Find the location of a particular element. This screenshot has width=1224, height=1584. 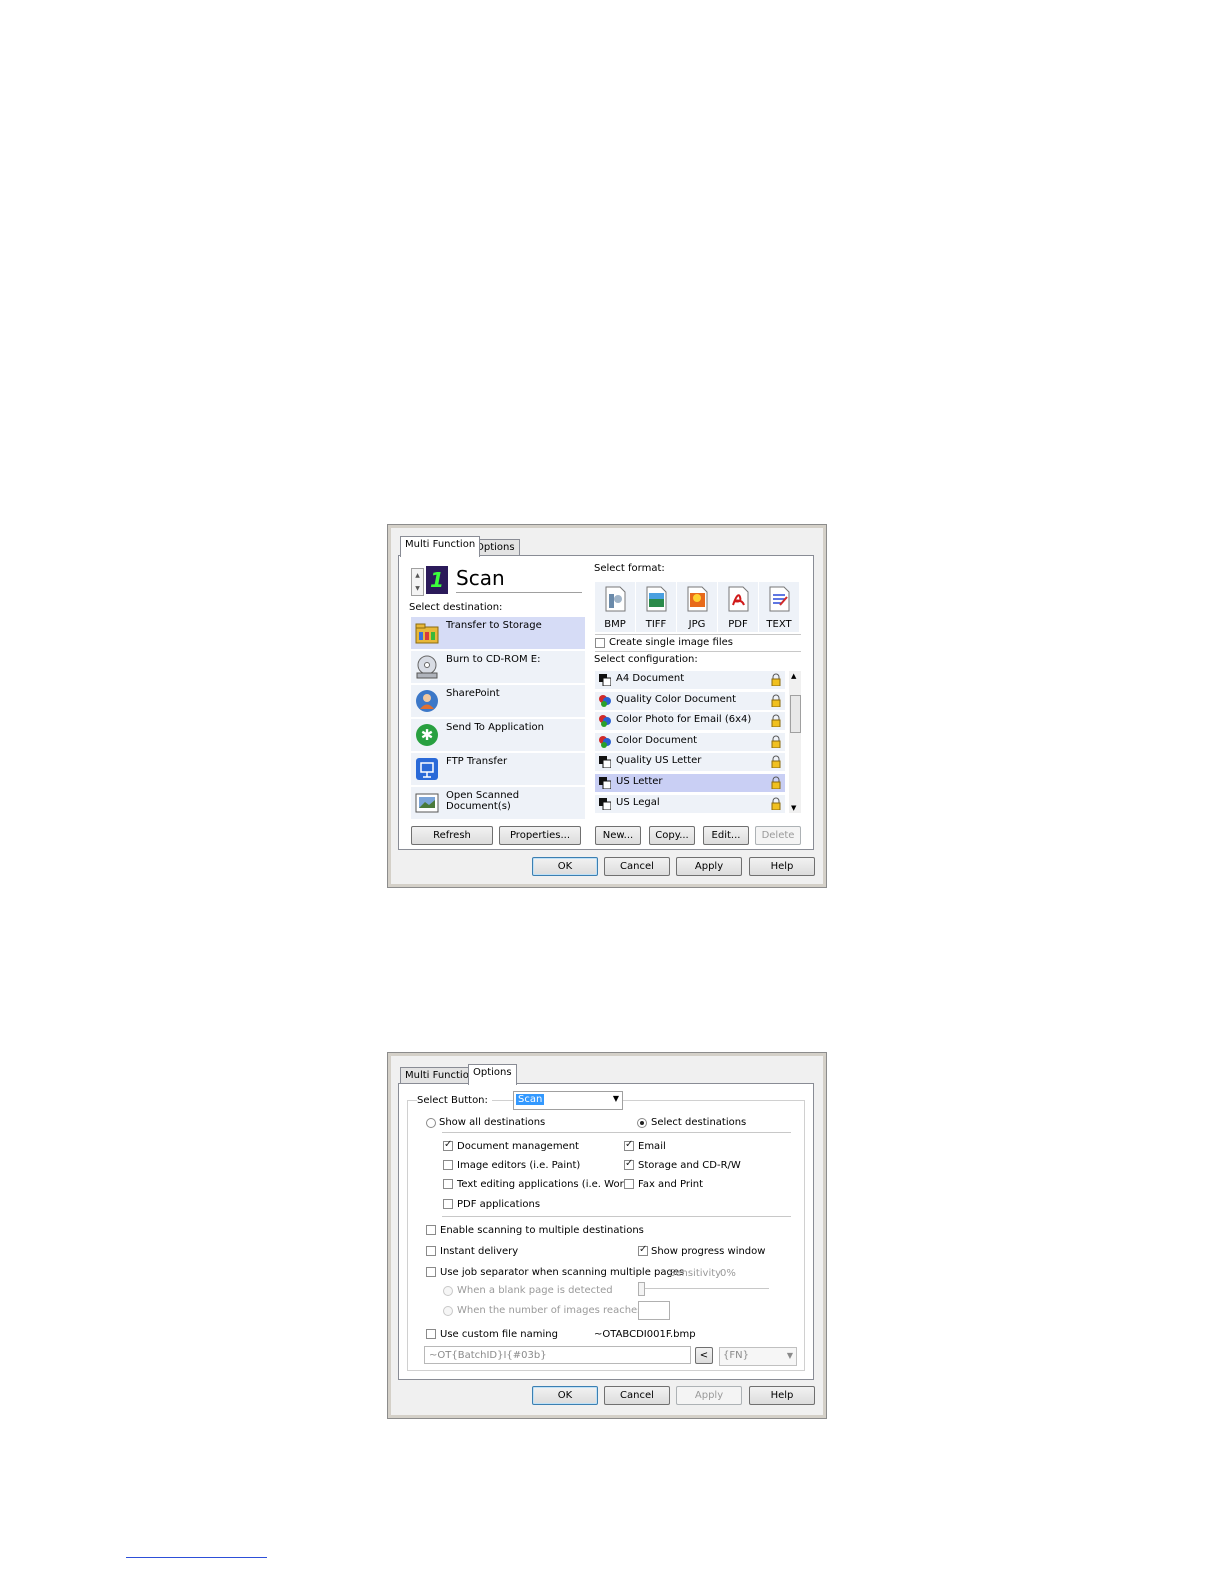

pdf-format-icon is located at coordinates (738, 599).